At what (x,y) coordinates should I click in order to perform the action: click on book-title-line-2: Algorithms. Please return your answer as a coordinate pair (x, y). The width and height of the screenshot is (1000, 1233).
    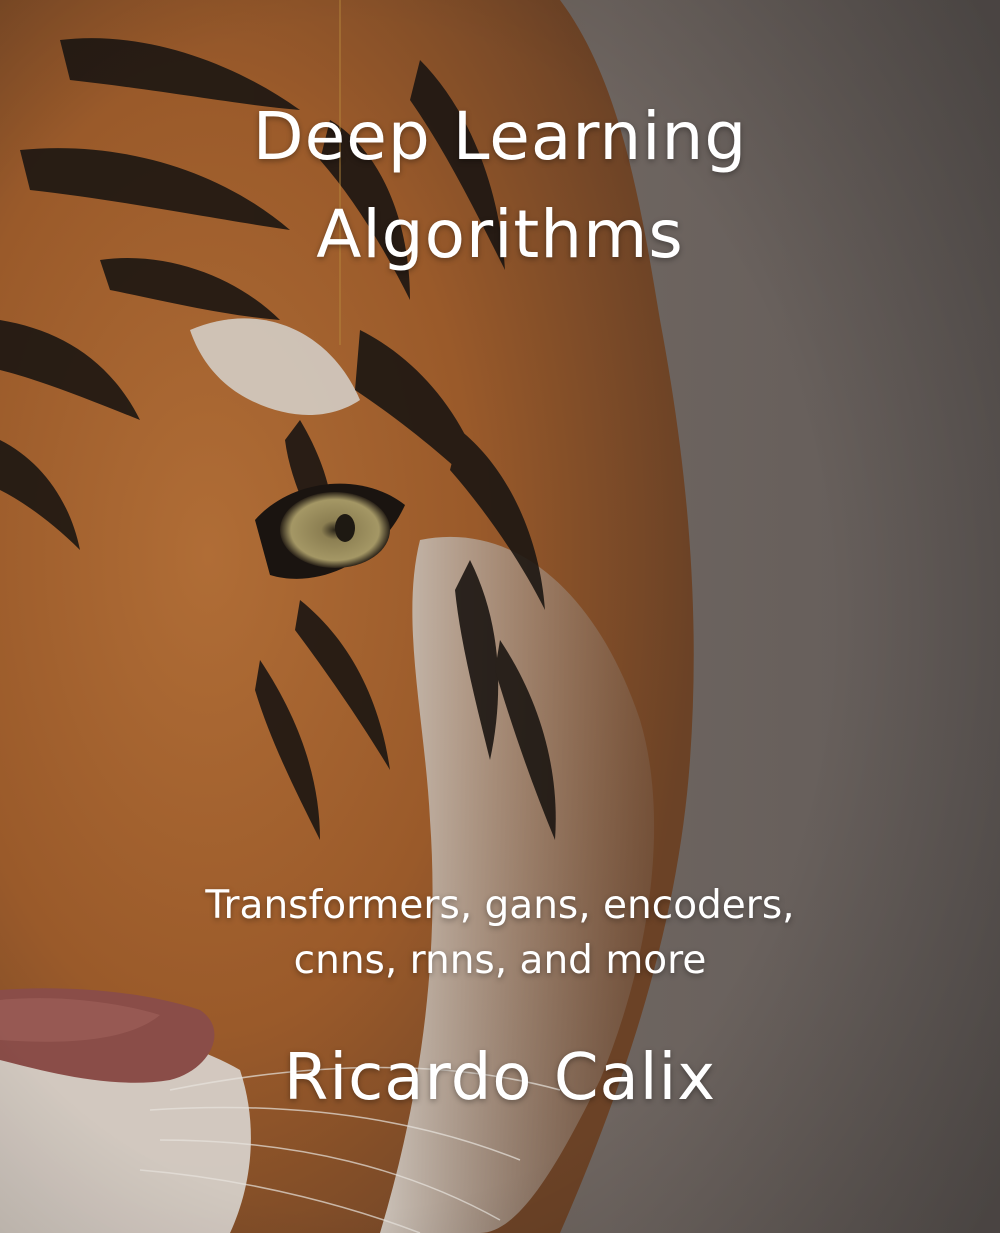
    Looking at the image, I should click on (500, 234).